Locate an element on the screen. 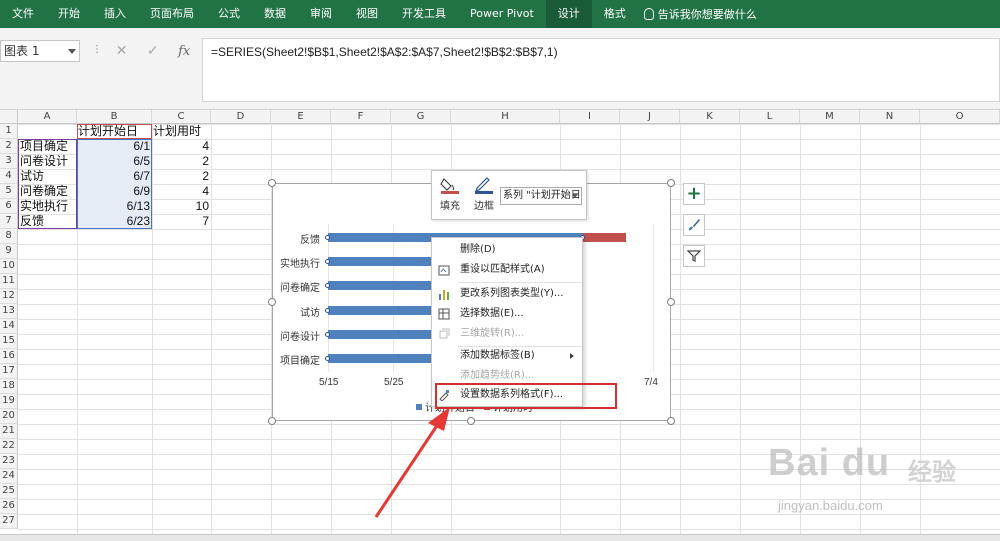  cell-c5: 4 is located at coordinates (181, 191).